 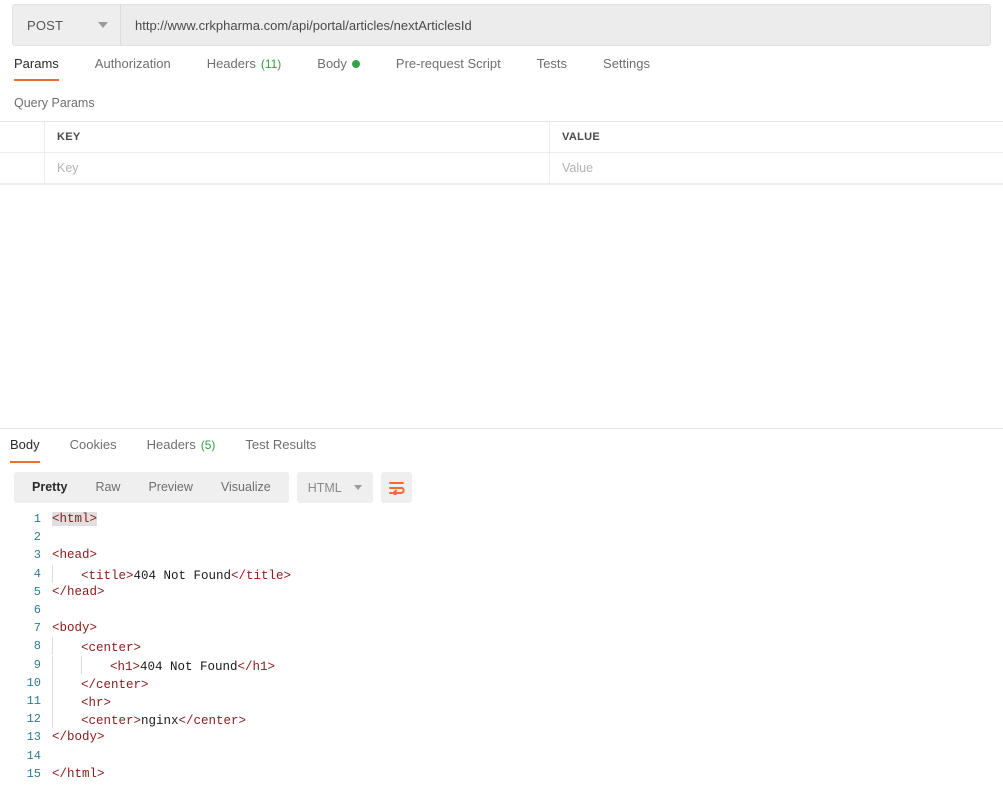 What do you see at coordinates (527, 519) in the screenshot?
I see `code-line-content: <html>` at bounding box center [527, 519].